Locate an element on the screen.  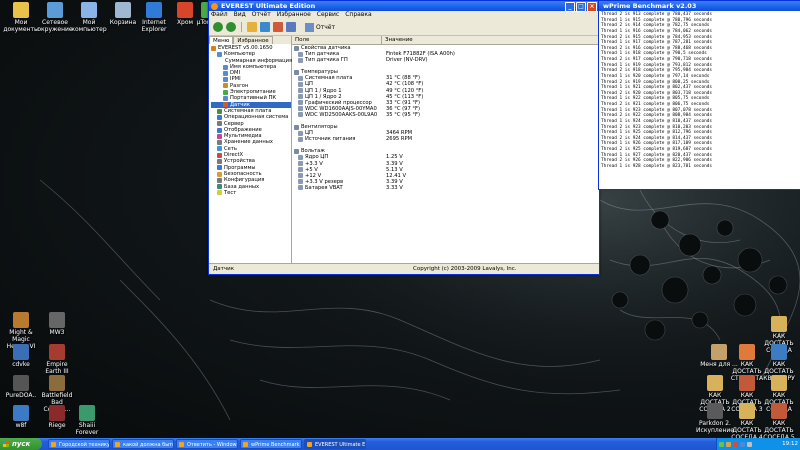
menu-item: Вид is located at coordinates (240, 15).